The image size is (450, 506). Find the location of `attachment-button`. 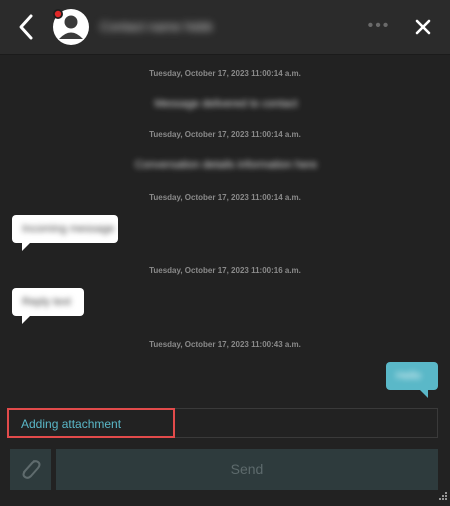

attachment-button is located at coordinates (30, 469).